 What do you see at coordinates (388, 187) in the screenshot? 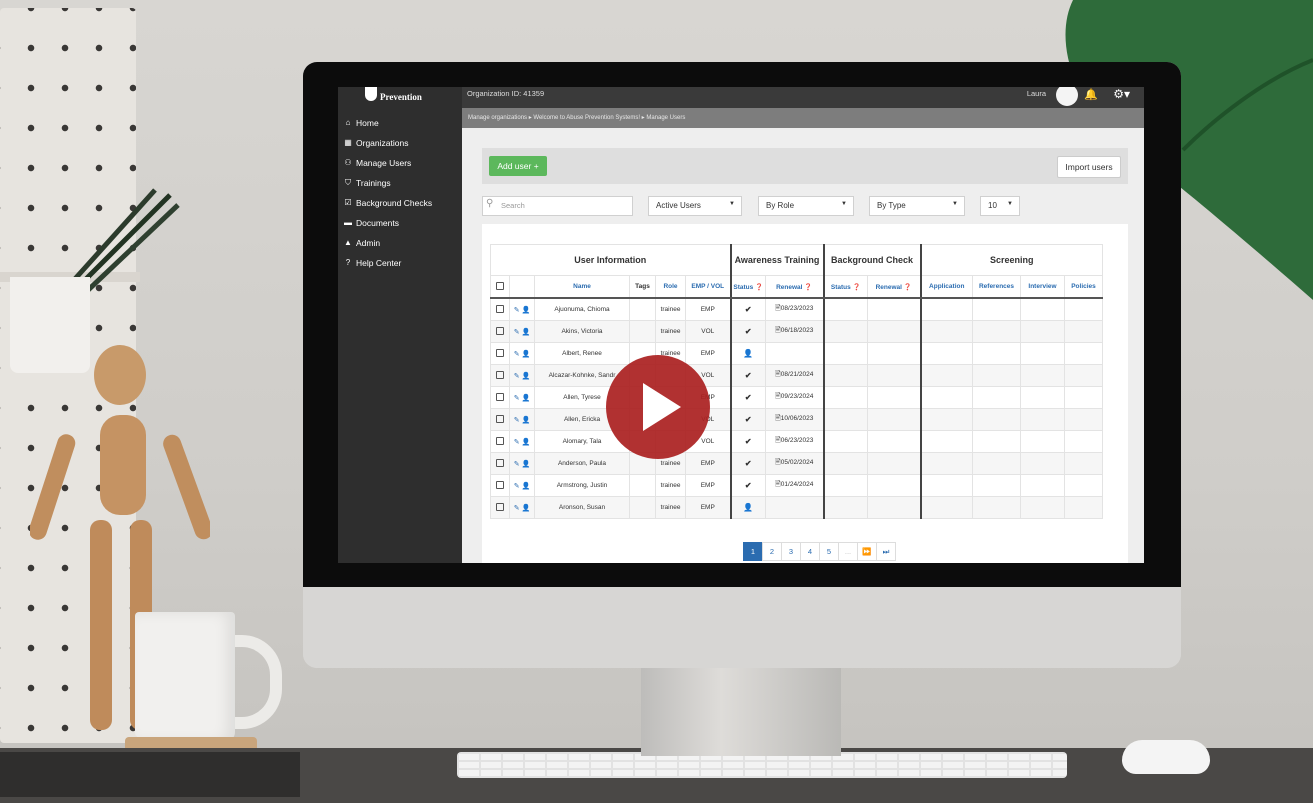
I see `sidebar-item-trainings: ⛉ Trainings` at bounding box center [388, 187].